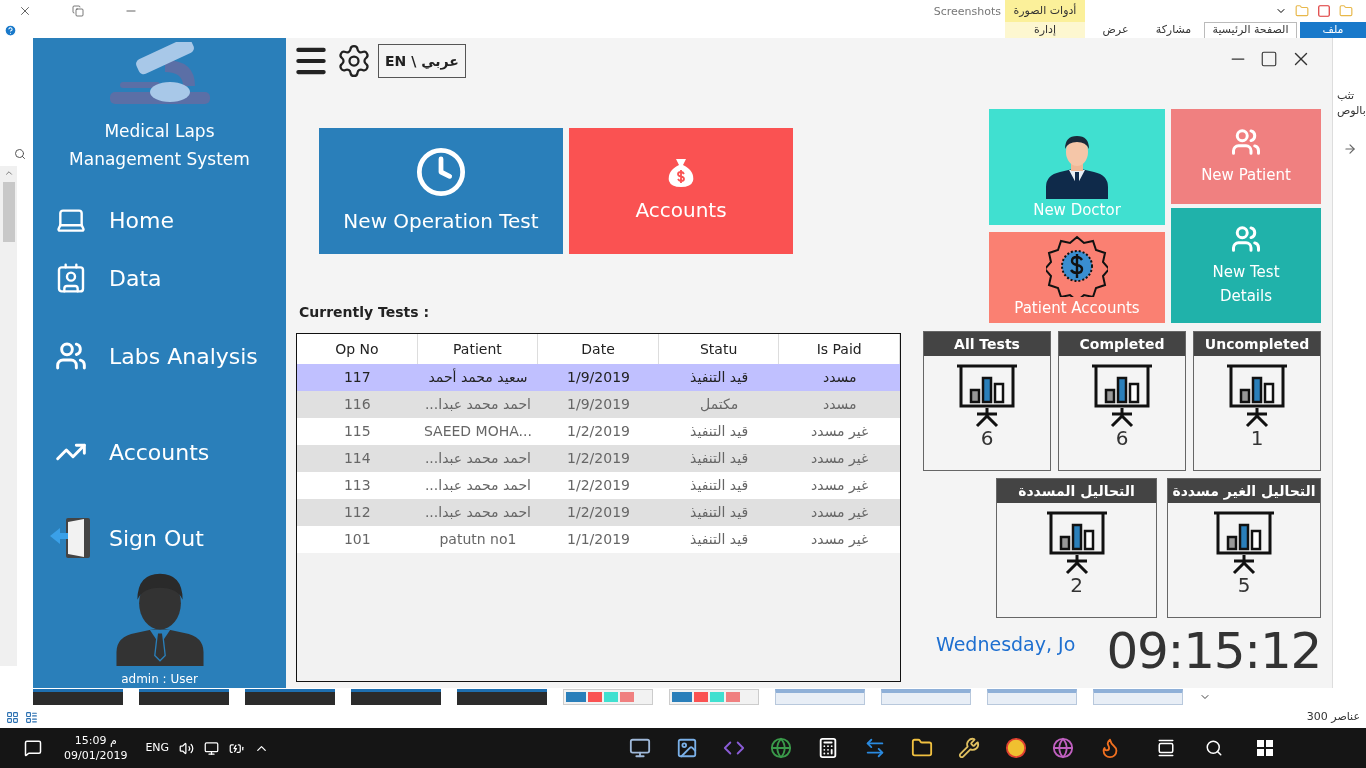 This screenshot has width=1366, height=768. Describe the element at coordinates (357, 485) in the screenshot. I see `table-cell-text: 113` at that location.